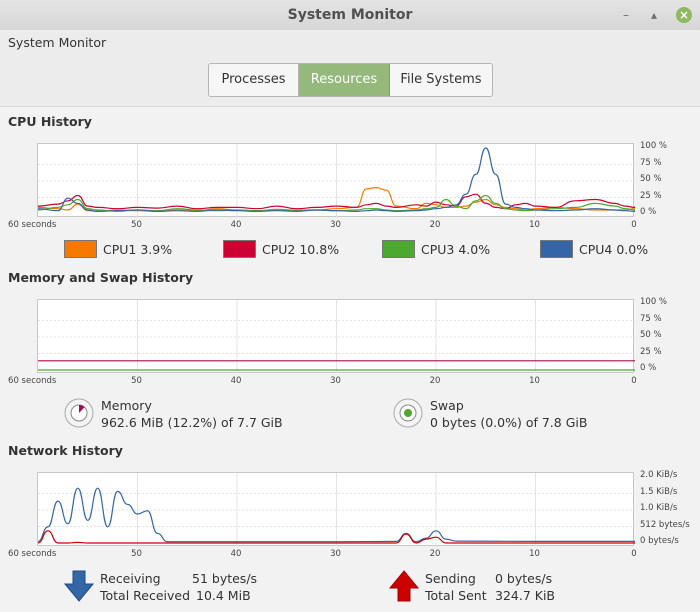  Describe the element at coordinates (350, 555) in the screenshot. I see `network-x-axis: 60 seconds 50 40 30 20 10 0` at that location.